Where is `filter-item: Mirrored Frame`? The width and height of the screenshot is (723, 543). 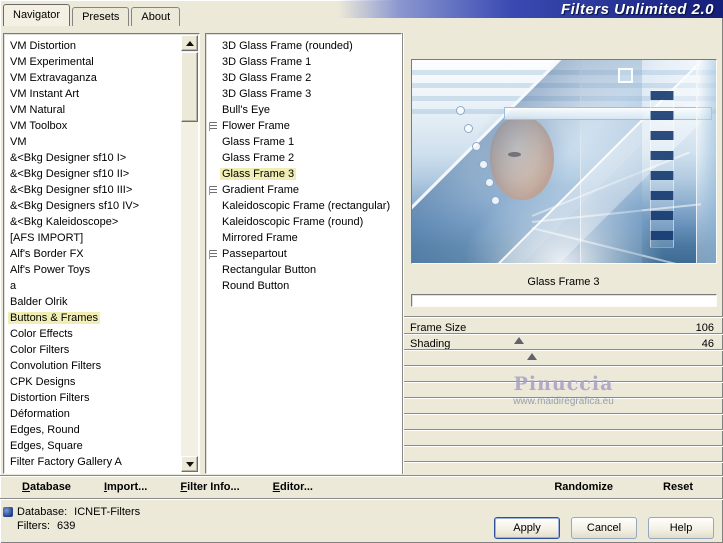
filter-item: Mirrored Frame is located at coordinates (303, 238).